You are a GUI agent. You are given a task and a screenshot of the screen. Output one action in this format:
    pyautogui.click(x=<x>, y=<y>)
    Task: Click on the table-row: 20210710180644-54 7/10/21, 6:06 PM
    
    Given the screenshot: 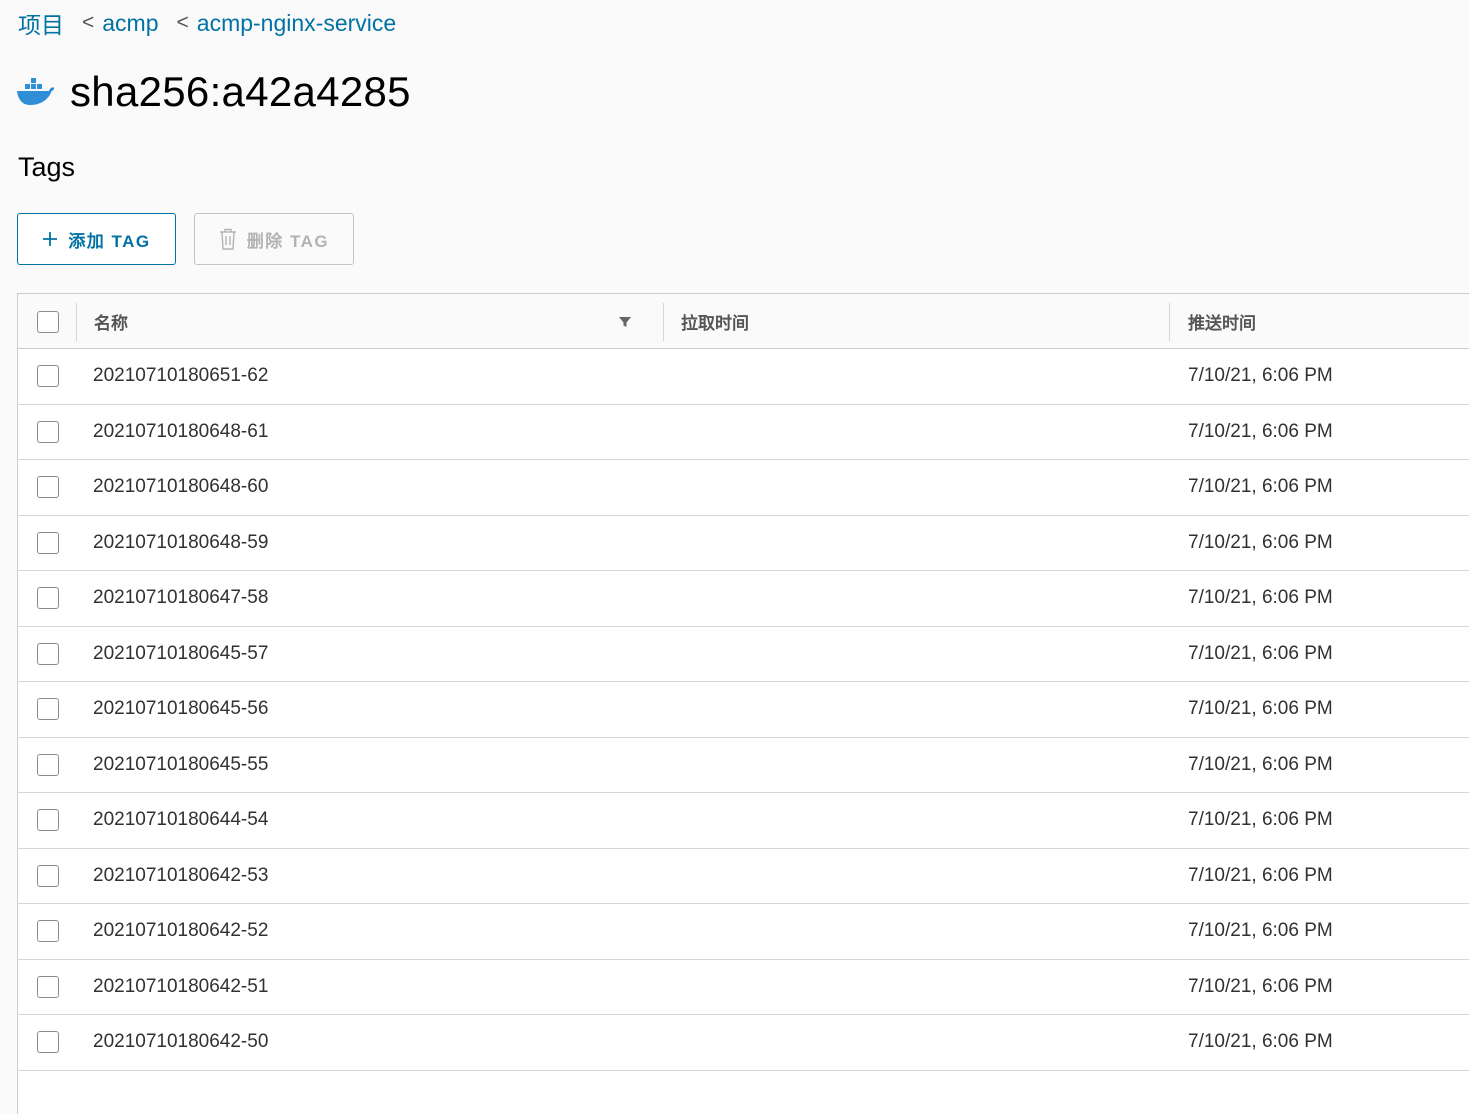 What is the action you would take?
    pyautogui.click(x=743, y=821)
    